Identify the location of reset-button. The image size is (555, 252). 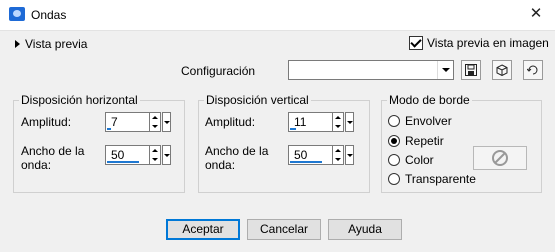
(533, 70).